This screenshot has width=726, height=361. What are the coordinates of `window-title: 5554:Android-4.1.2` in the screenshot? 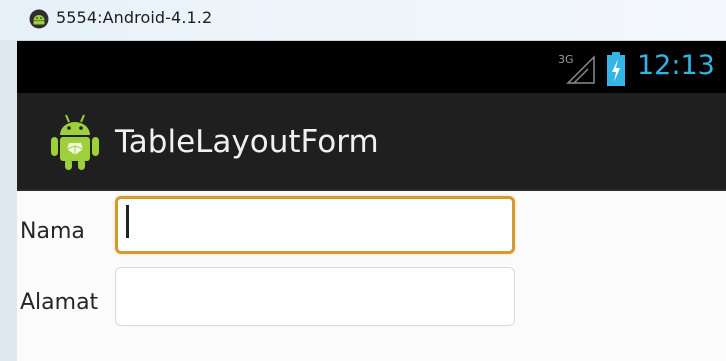 It's located at (134, 17).